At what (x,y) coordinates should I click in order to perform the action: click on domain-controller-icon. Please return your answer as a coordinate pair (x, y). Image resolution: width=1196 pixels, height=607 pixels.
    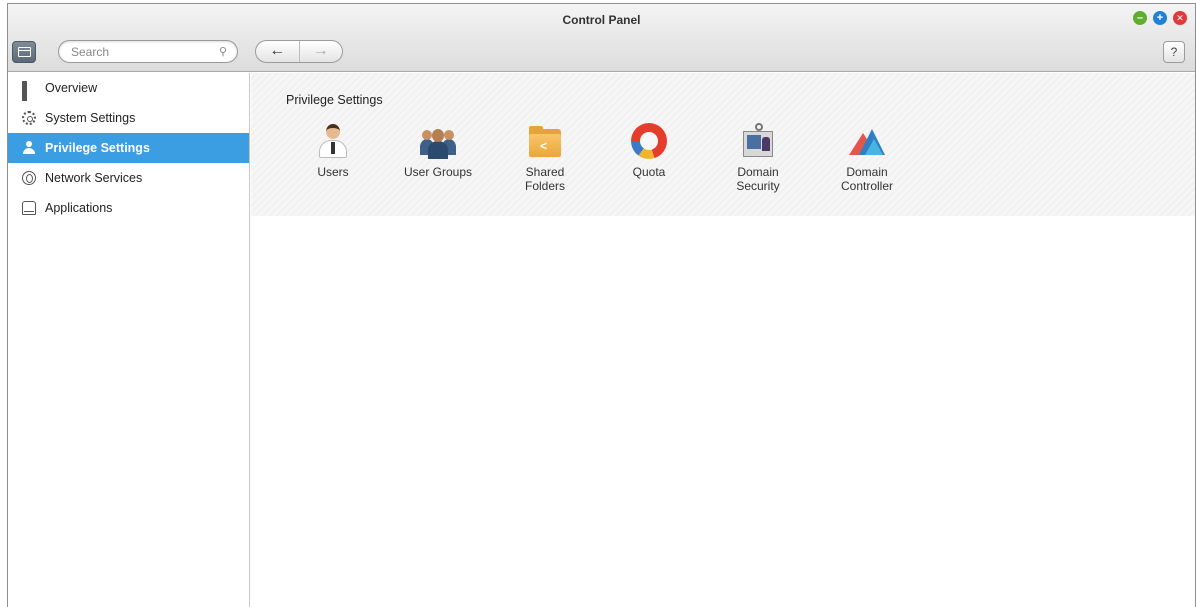
    Looking at the image, I should click on (867, 141).